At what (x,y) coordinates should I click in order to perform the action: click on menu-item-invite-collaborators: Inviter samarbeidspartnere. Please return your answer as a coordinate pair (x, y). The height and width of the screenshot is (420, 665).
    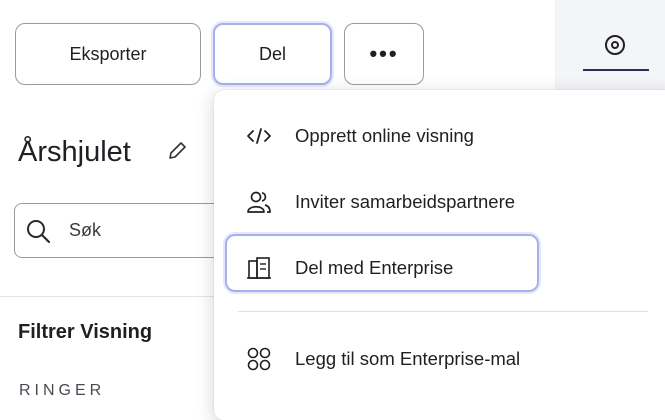
    Looking at the image, I should click on (434, 201).